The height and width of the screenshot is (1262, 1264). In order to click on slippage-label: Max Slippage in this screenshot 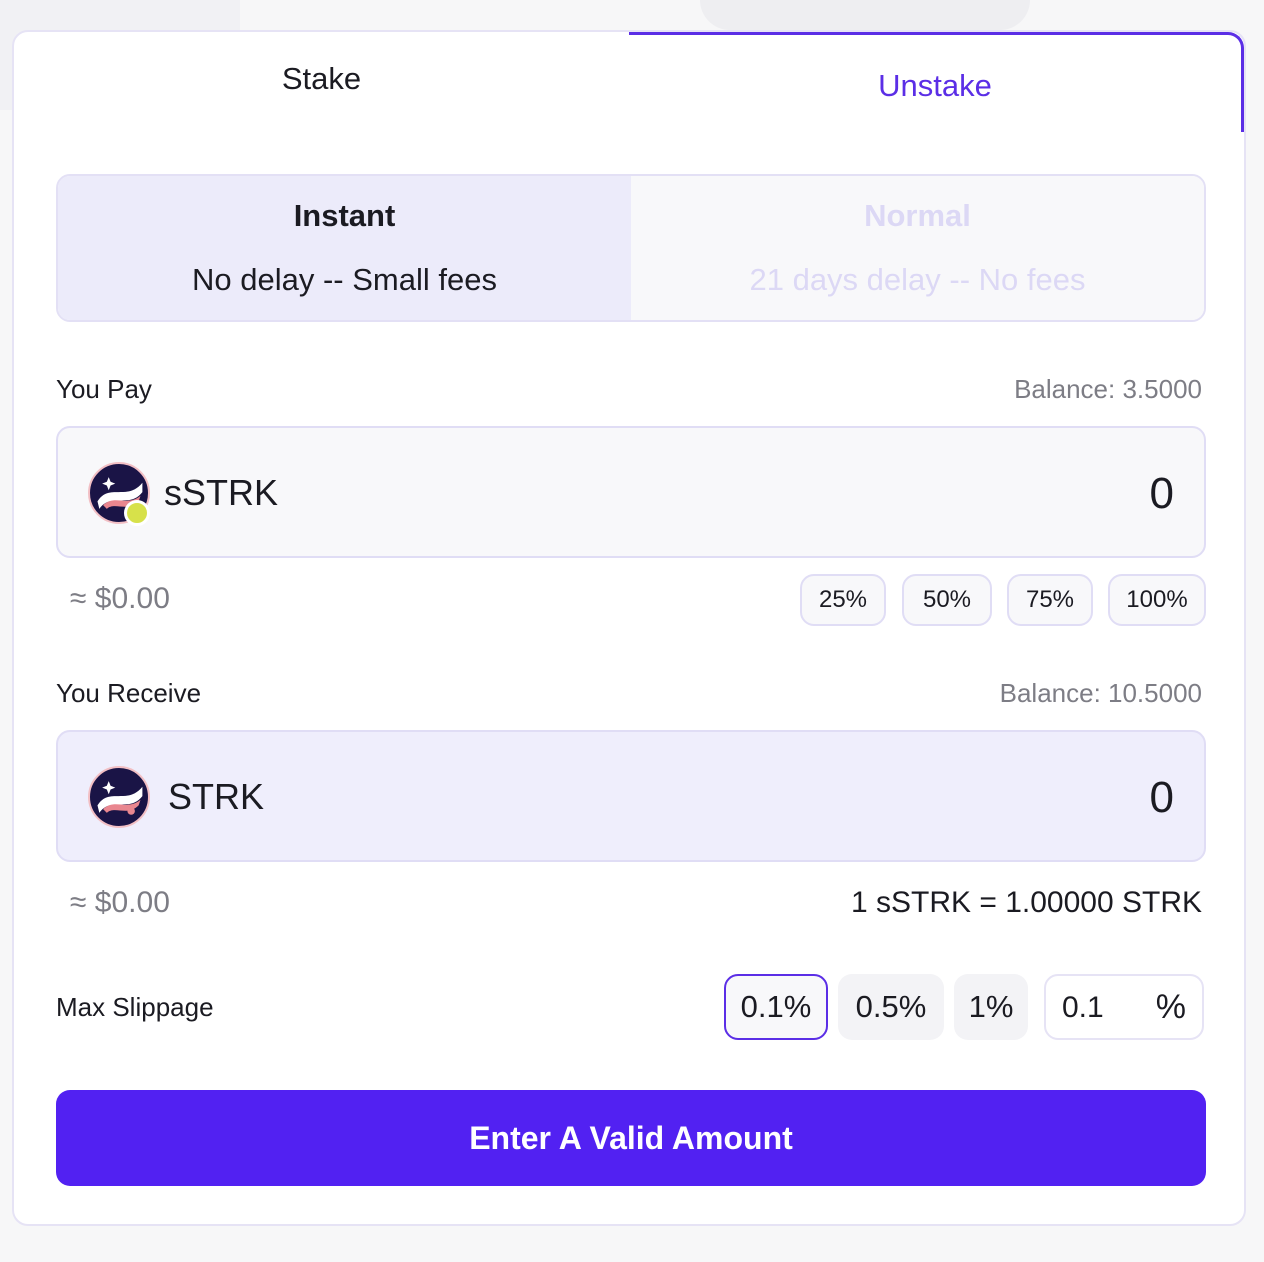, I will do `click(135, 1007)`.